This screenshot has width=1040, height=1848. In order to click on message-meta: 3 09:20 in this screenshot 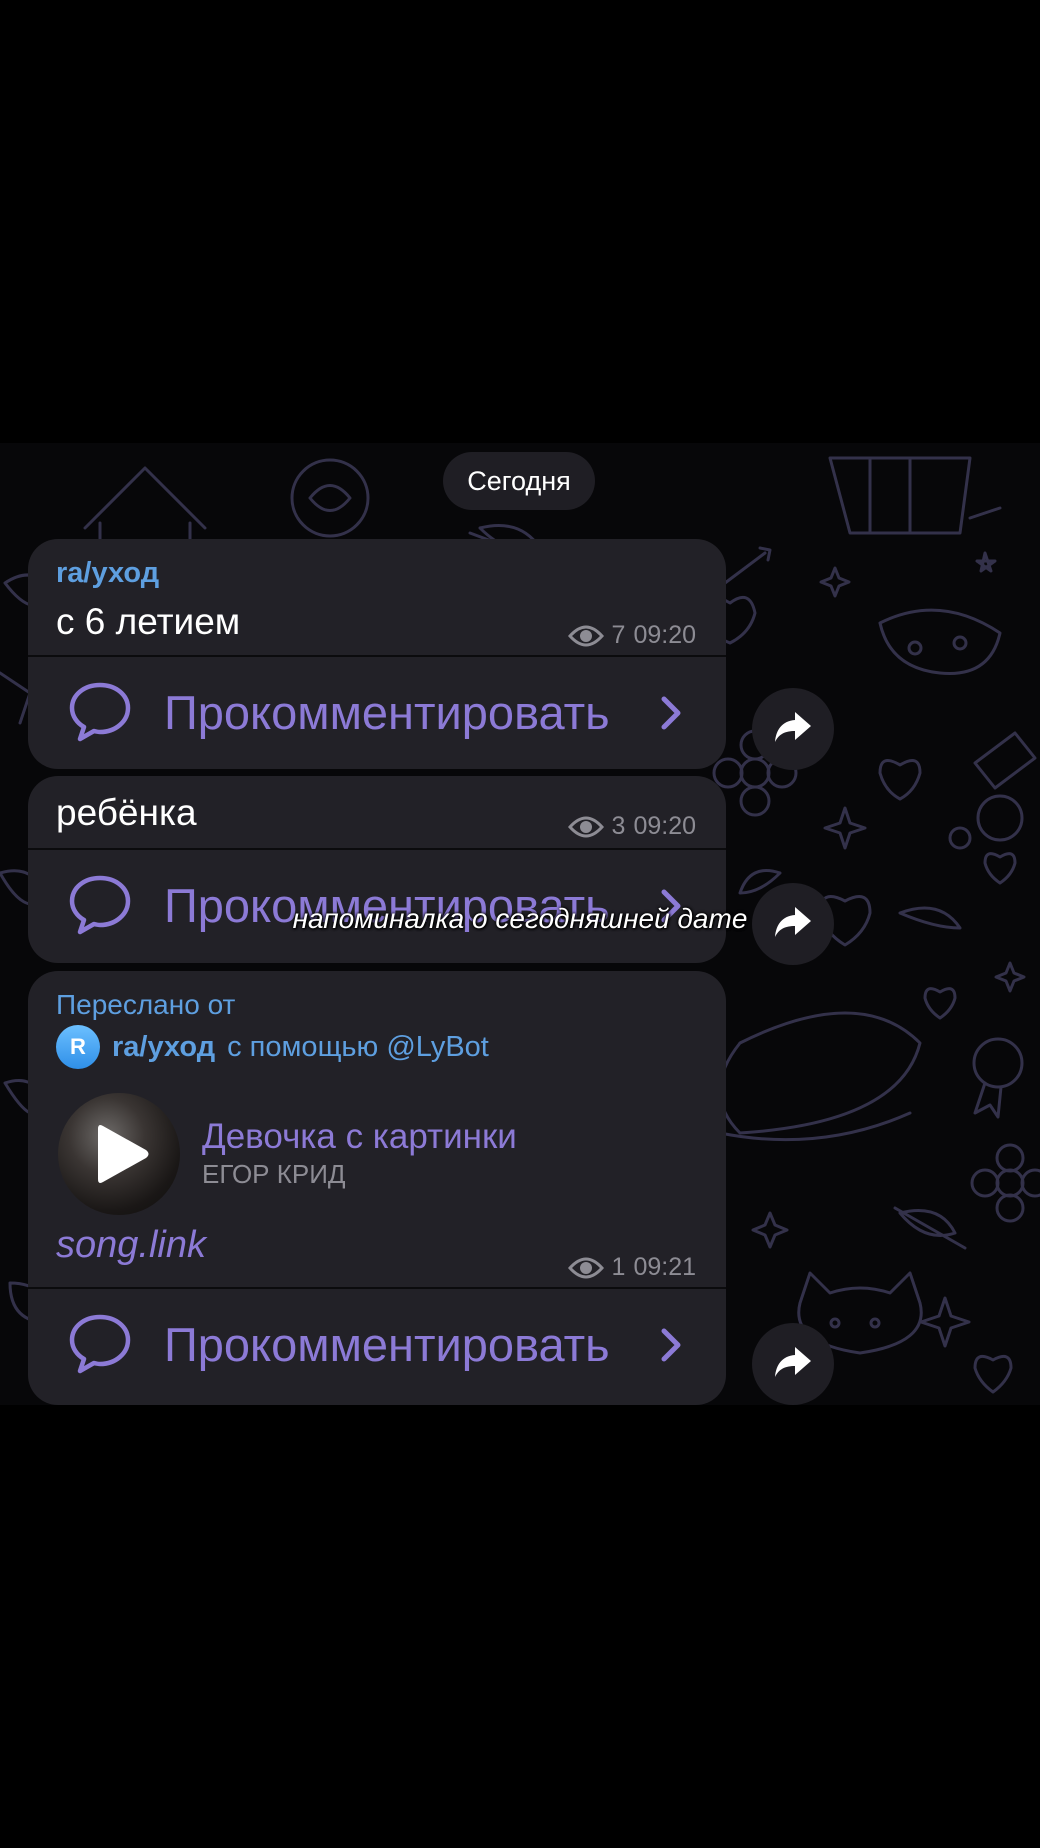, I will do `click(631, 826)`.